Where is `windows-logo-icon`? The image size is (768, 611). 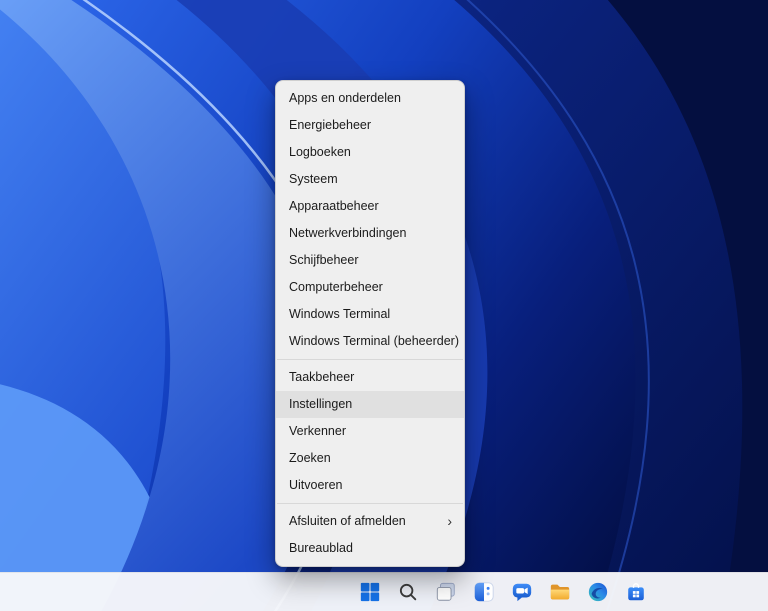 windows-logo-icon is located at coordinates (370, 592).